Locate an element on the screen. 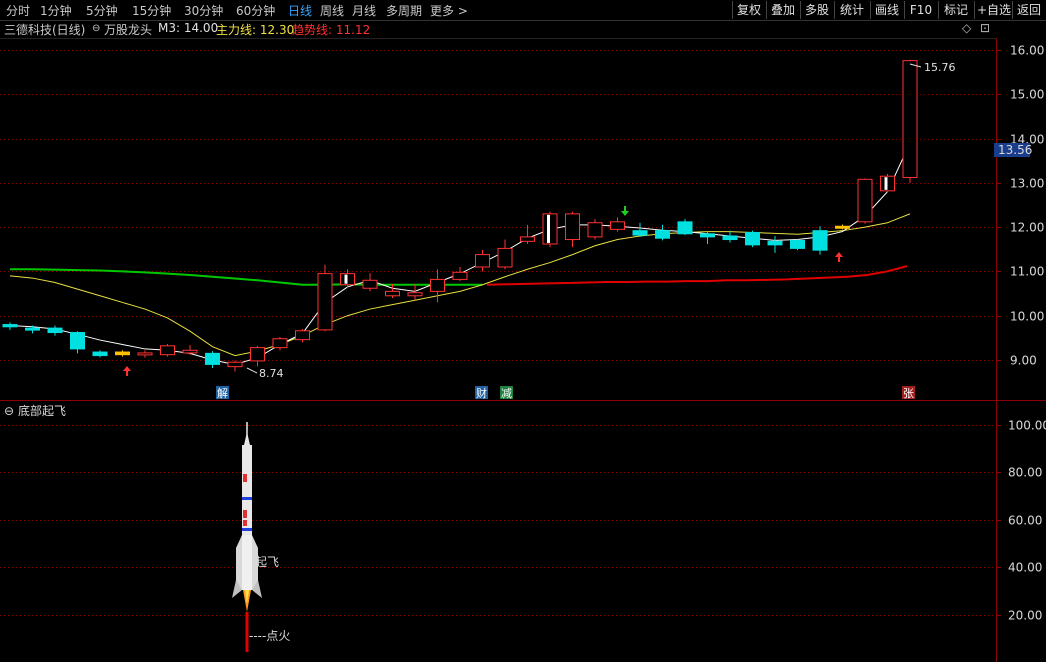  marker-zhang: 张 is located at coordinates (908, 393).